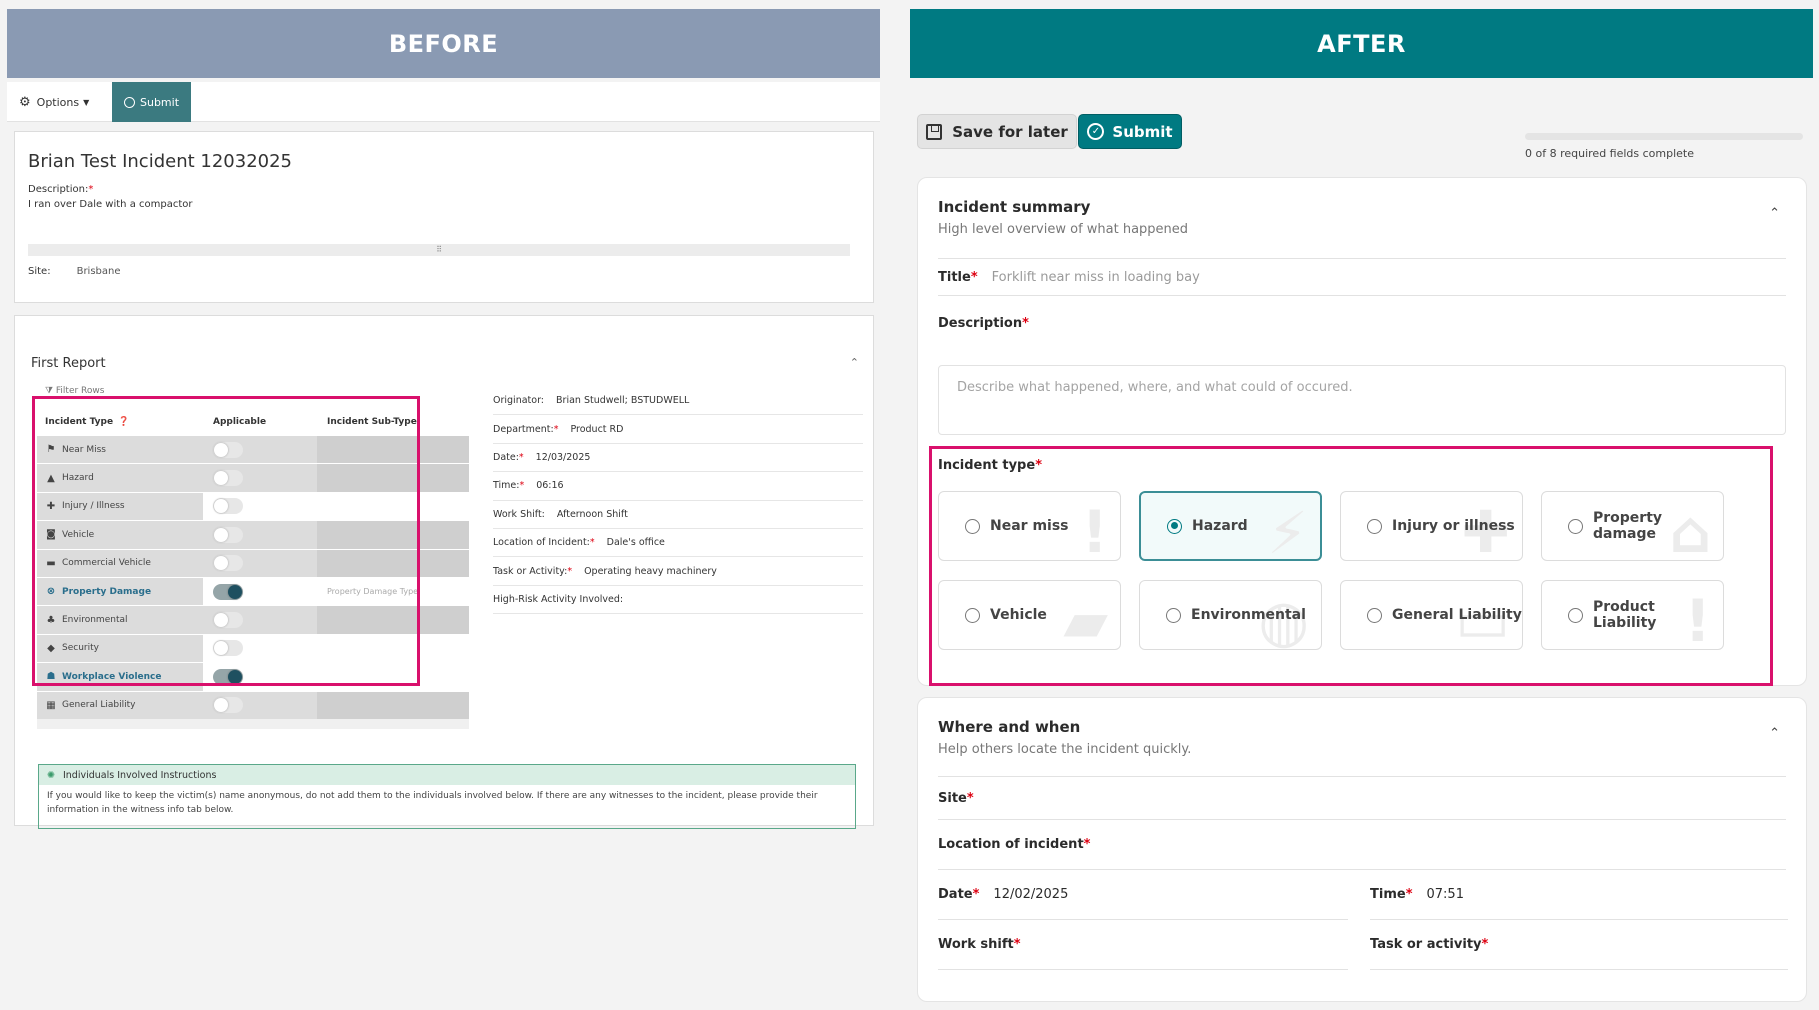  I want to click on description-label: Description:*, so click(61, 189).